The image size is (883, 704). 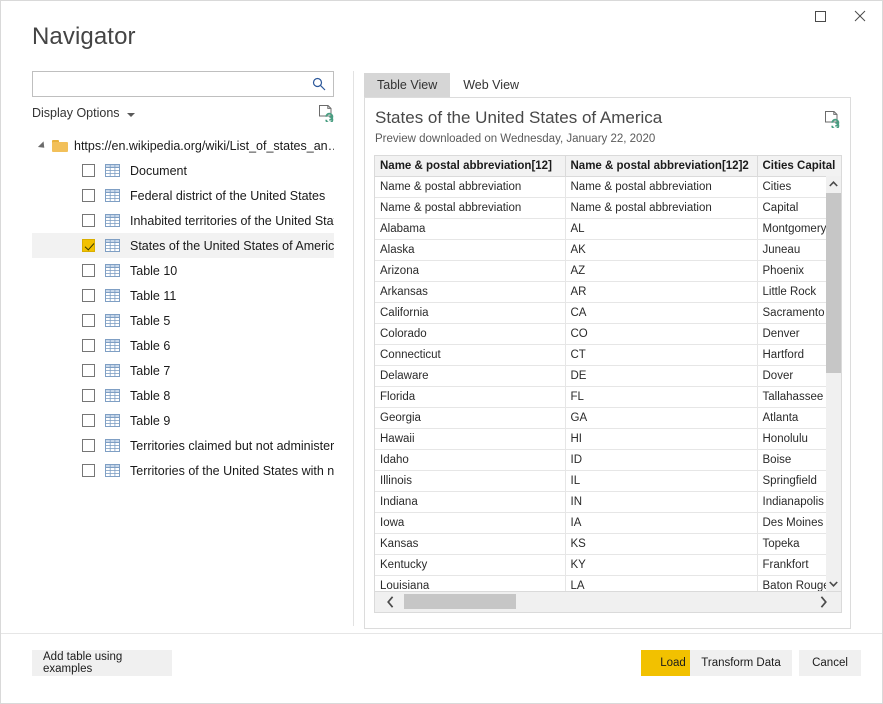 What do you see at coordinates (183, 345) in the screenshot?
I see `tree-item: Table 6` at bounding box center [183, 345].